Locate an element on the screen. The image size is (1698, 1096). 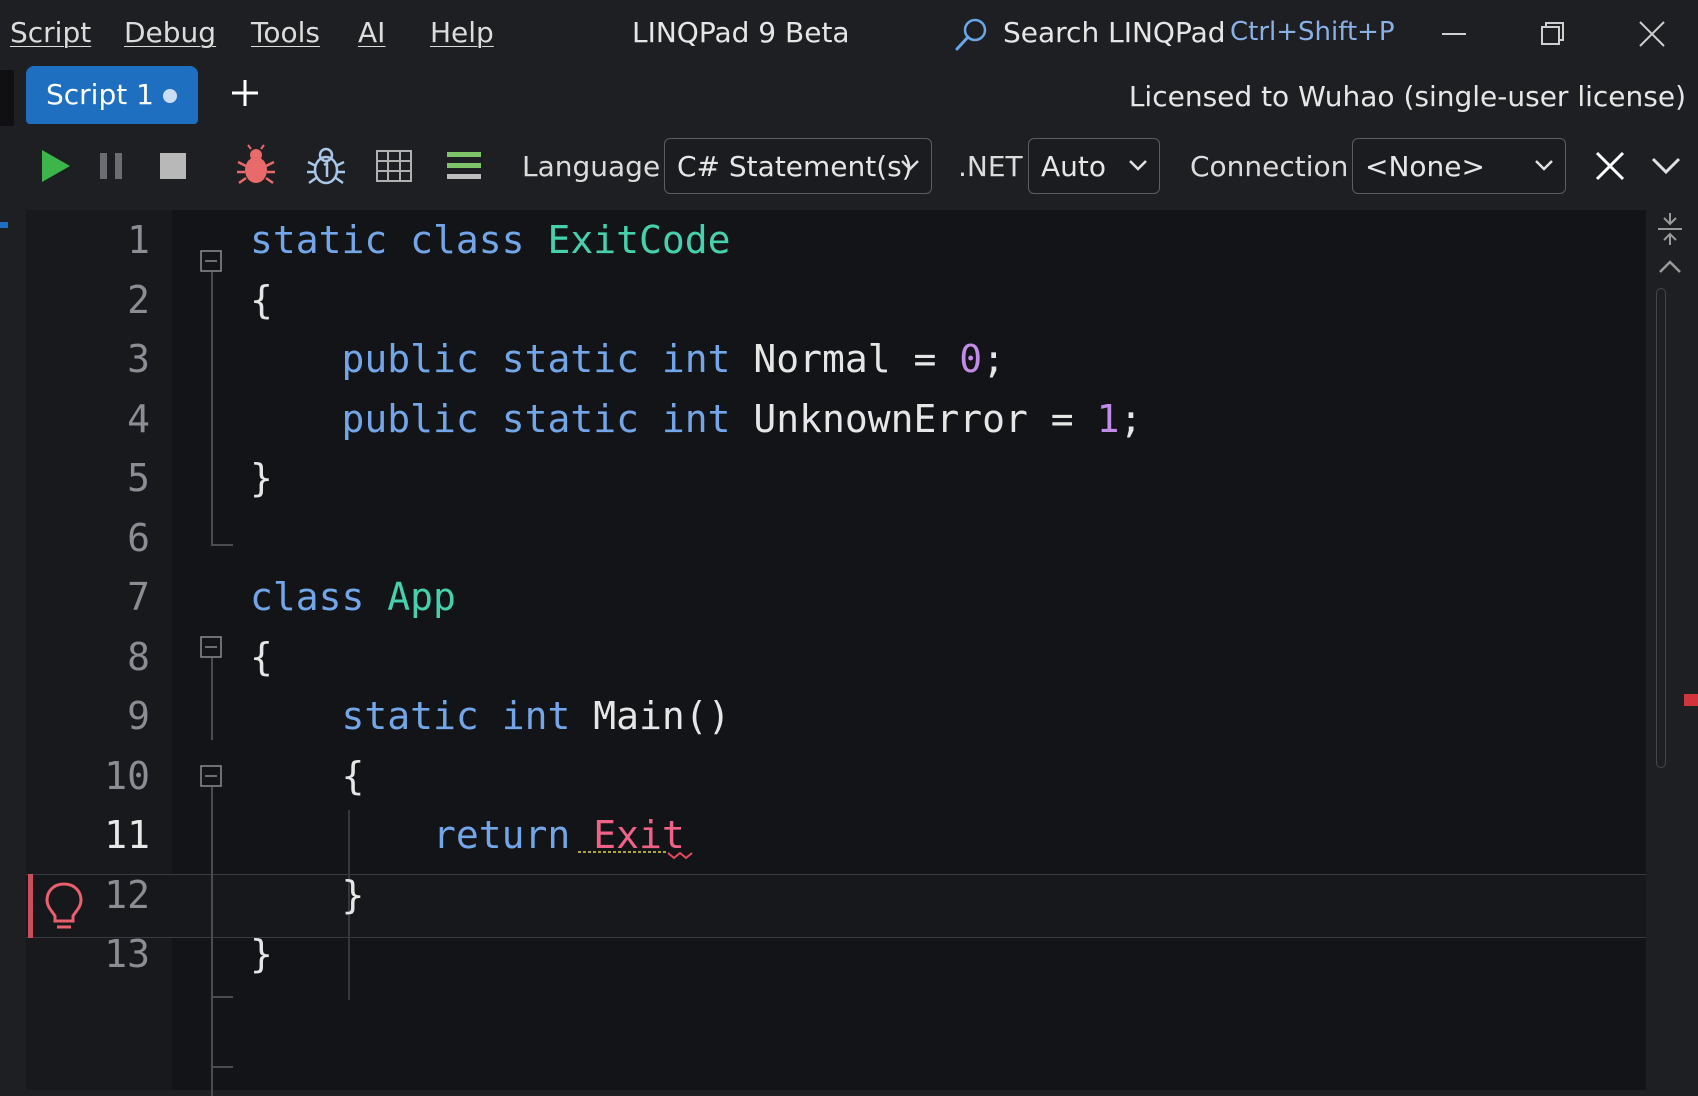
code-line-10: { is located at coordinates (307, 776).